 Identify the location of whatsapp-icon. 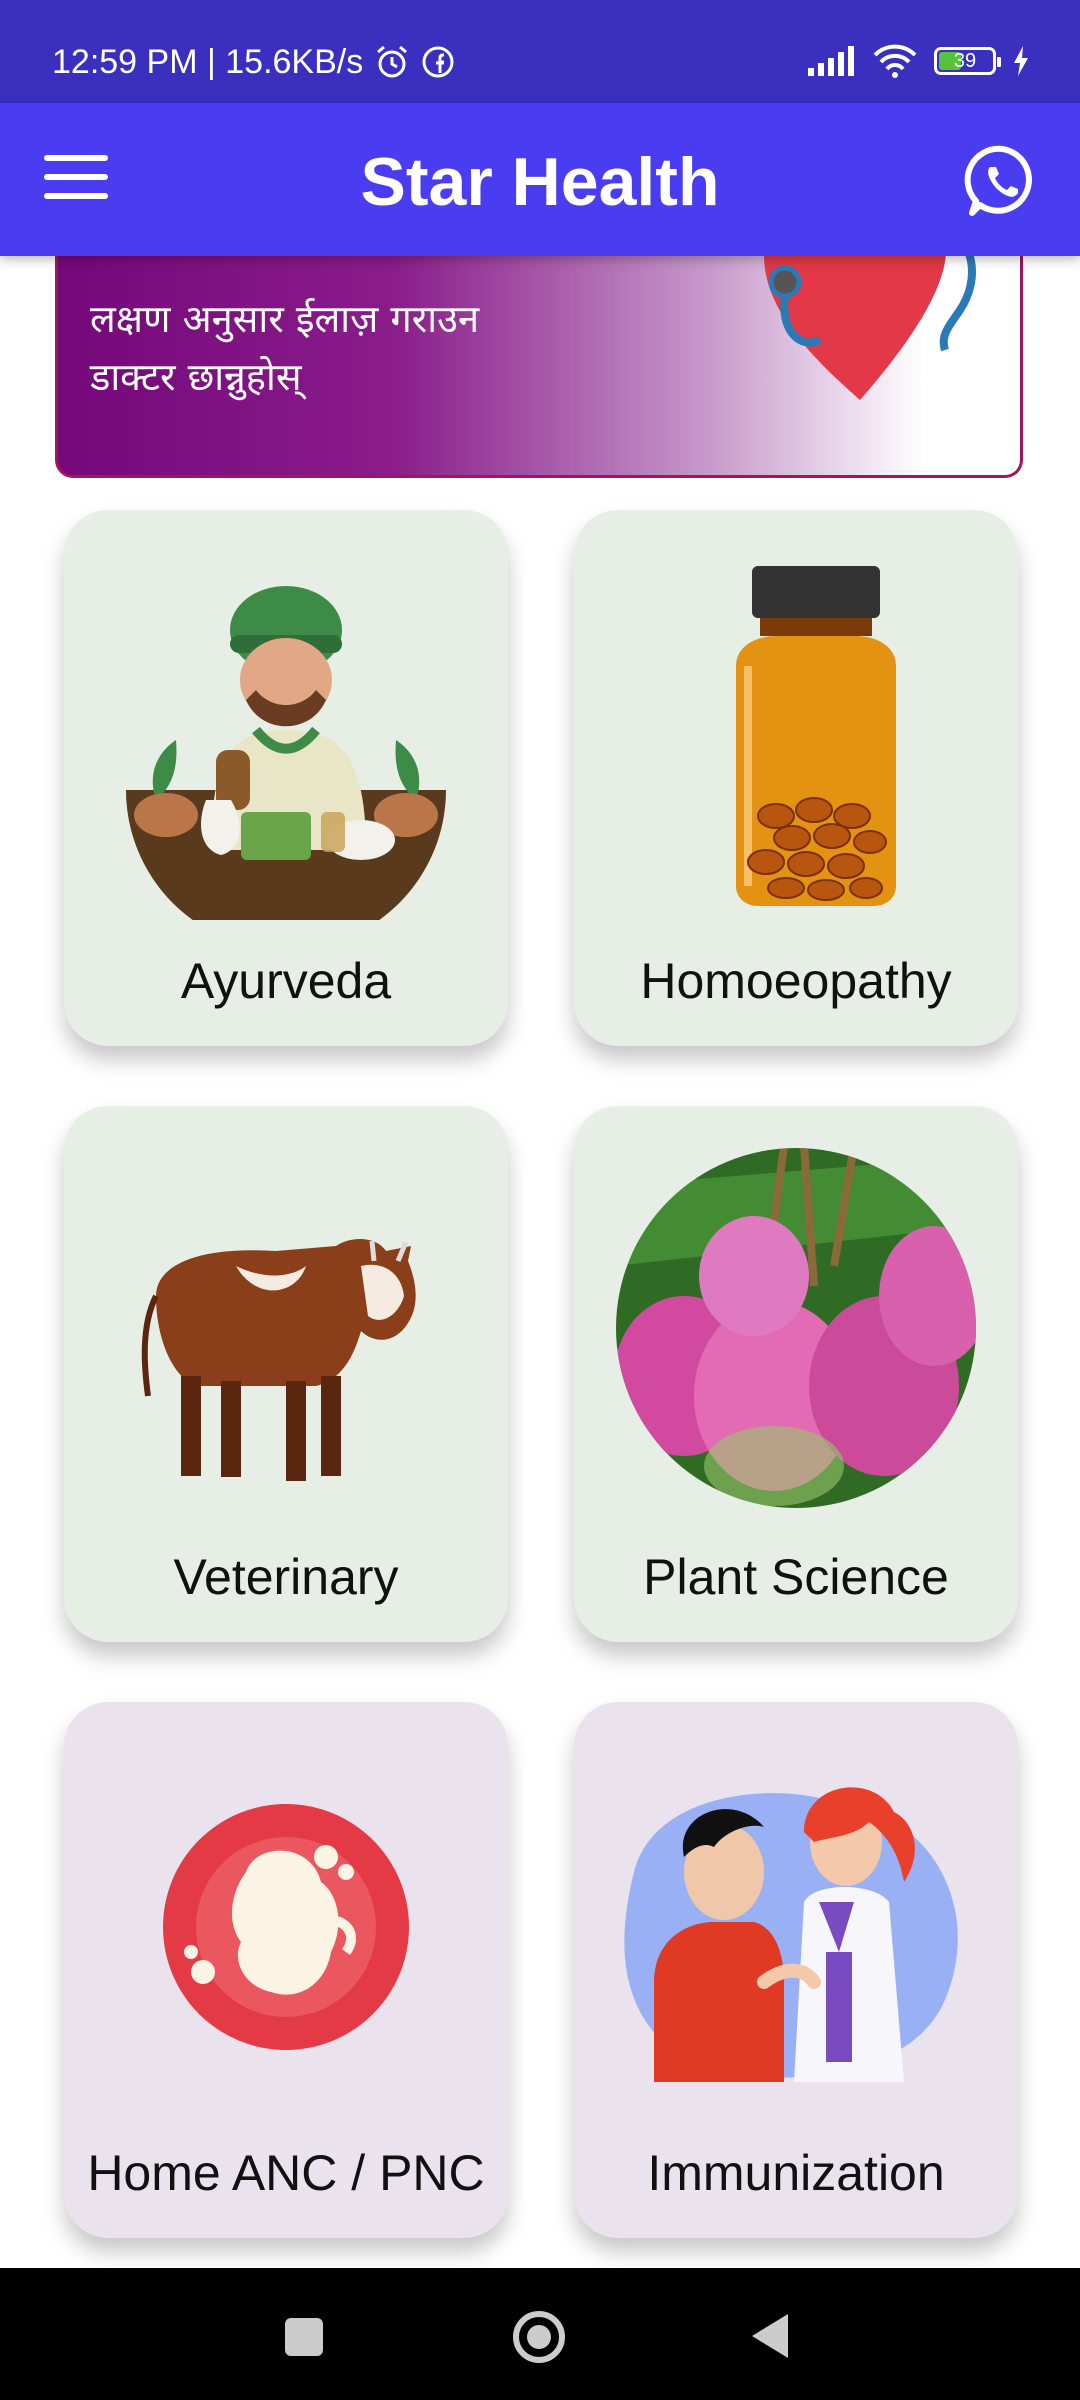
(1002, 181).